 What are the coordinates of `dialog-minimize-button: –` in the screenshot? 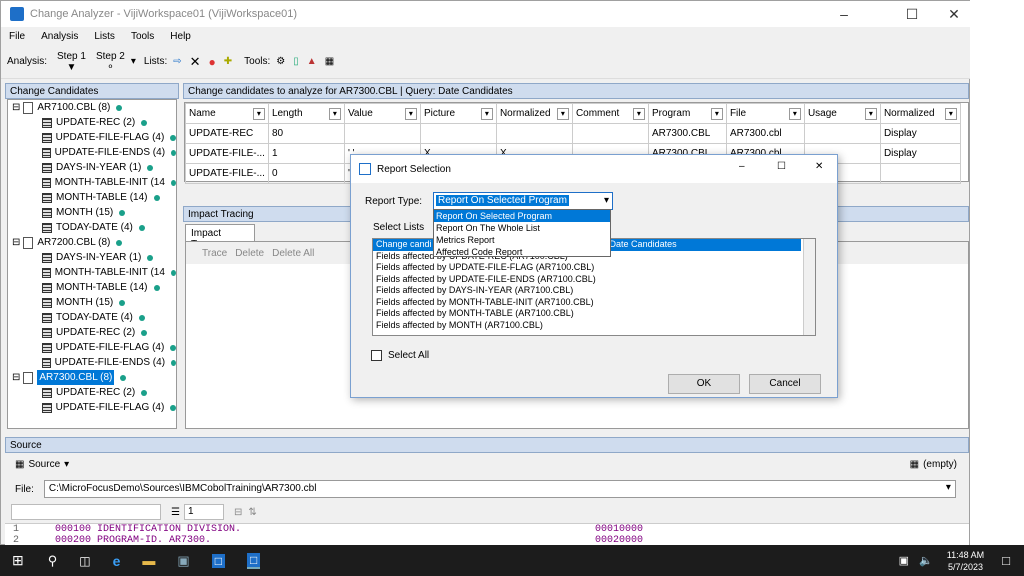 It's located at (742, 166).